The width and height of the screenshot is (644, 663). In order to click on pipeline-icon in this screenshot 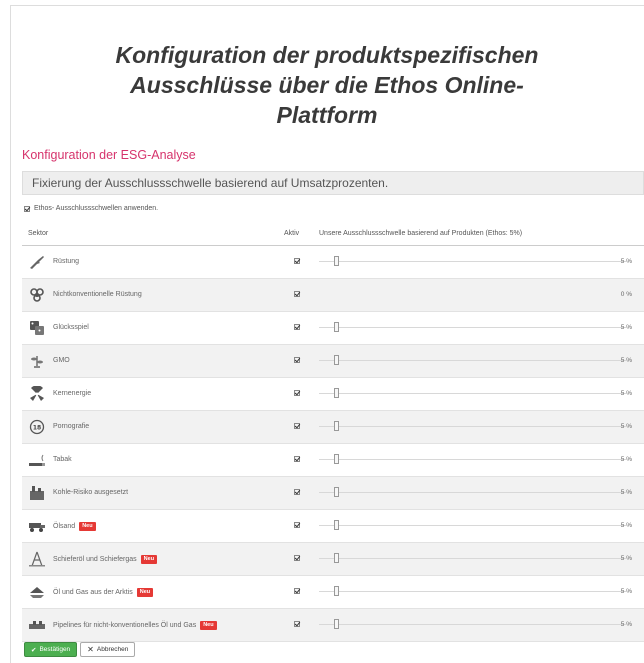, I will do `click(37, 625)`.